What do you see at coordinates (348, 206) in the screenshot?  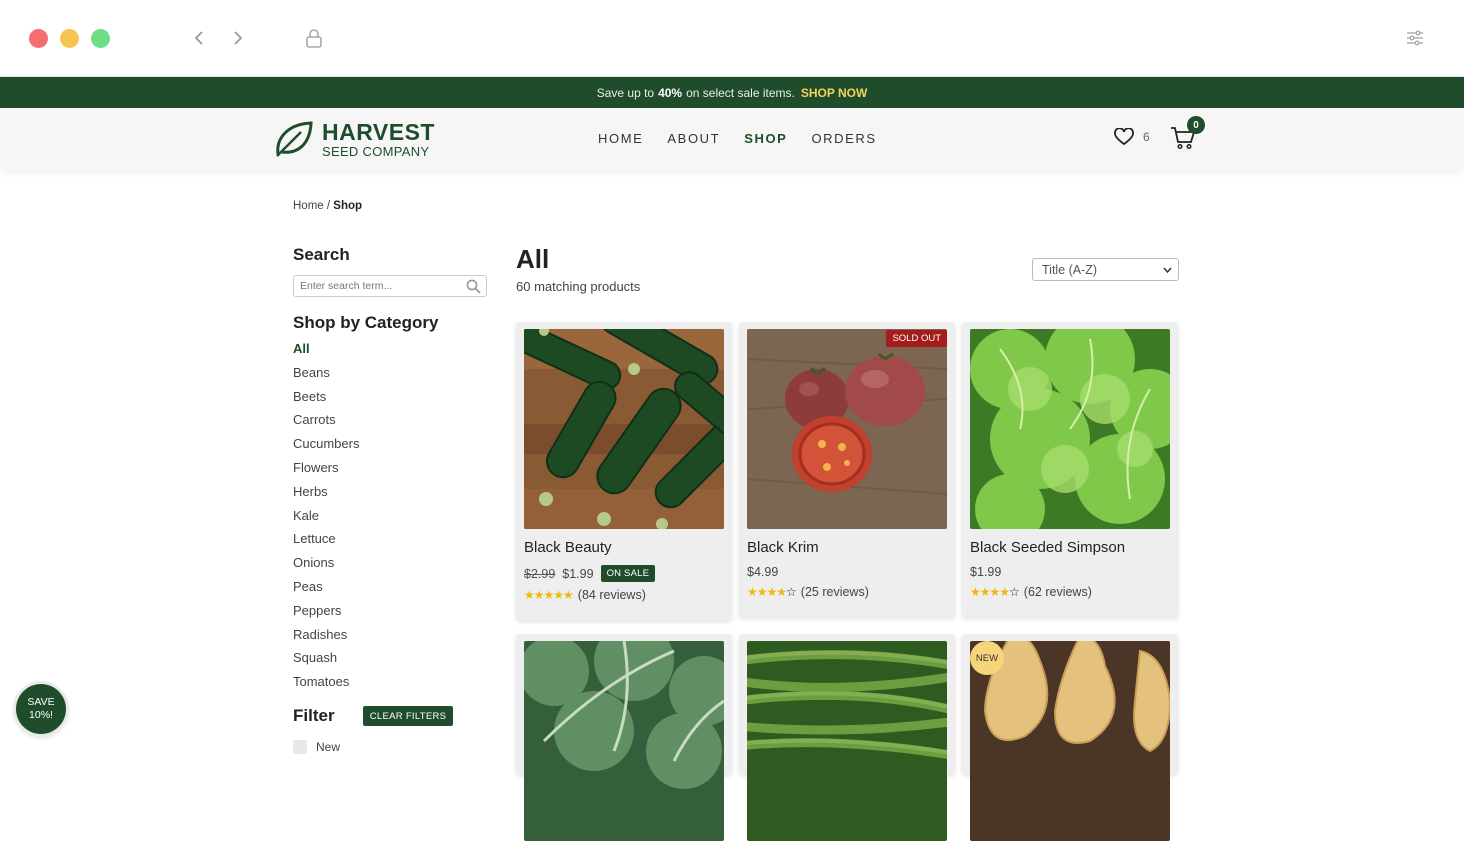 I see `breadcrumb-current: Shop` at bounding box center [348, 206].